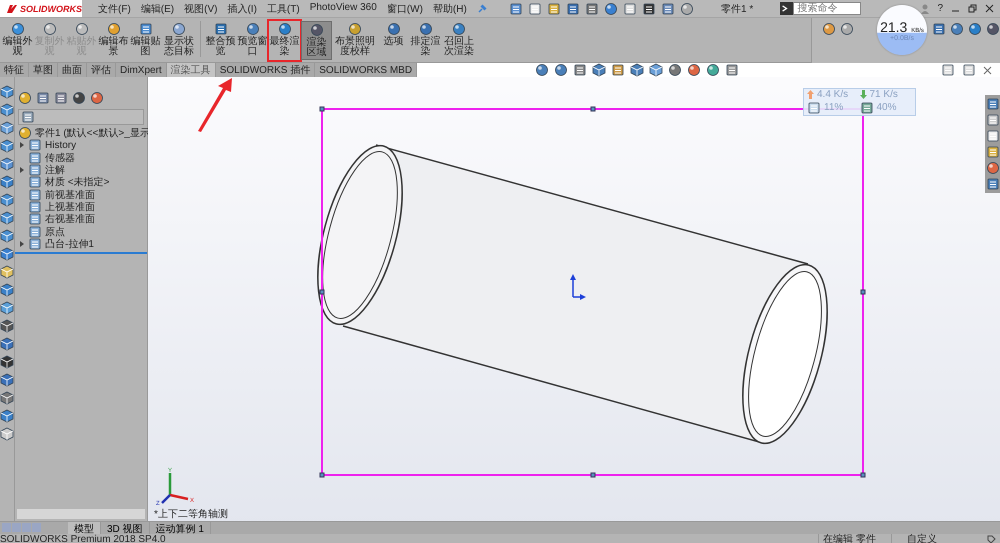 The width and height of the screenshot is (1000, 543). What do you see at coordinates (284, 40) in the screenshot?
I see `ribbon-button: 最终渲染` at bounding box center [284, 40].